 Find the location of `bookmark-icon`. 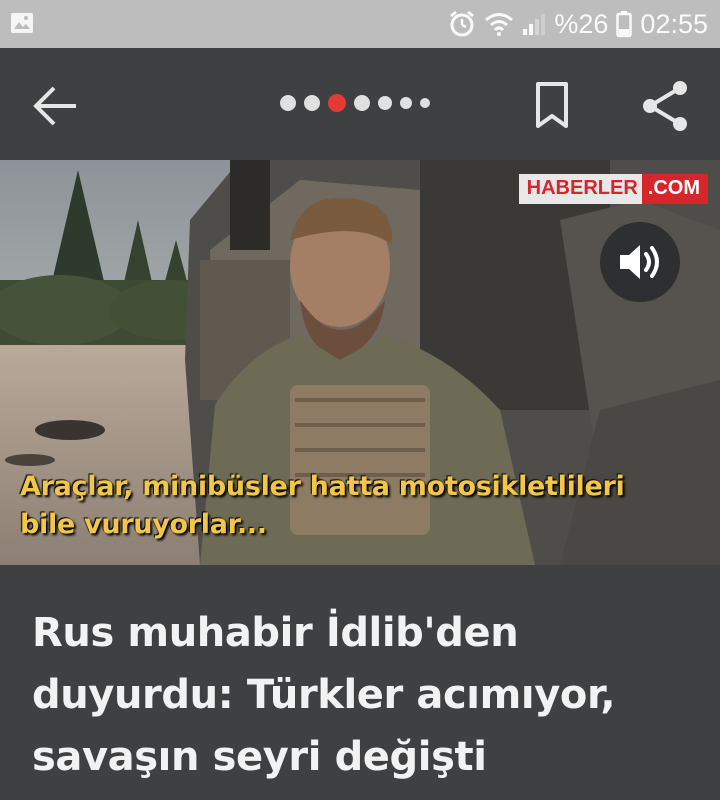

bookmark-icon is located at coordinates (552, 106).